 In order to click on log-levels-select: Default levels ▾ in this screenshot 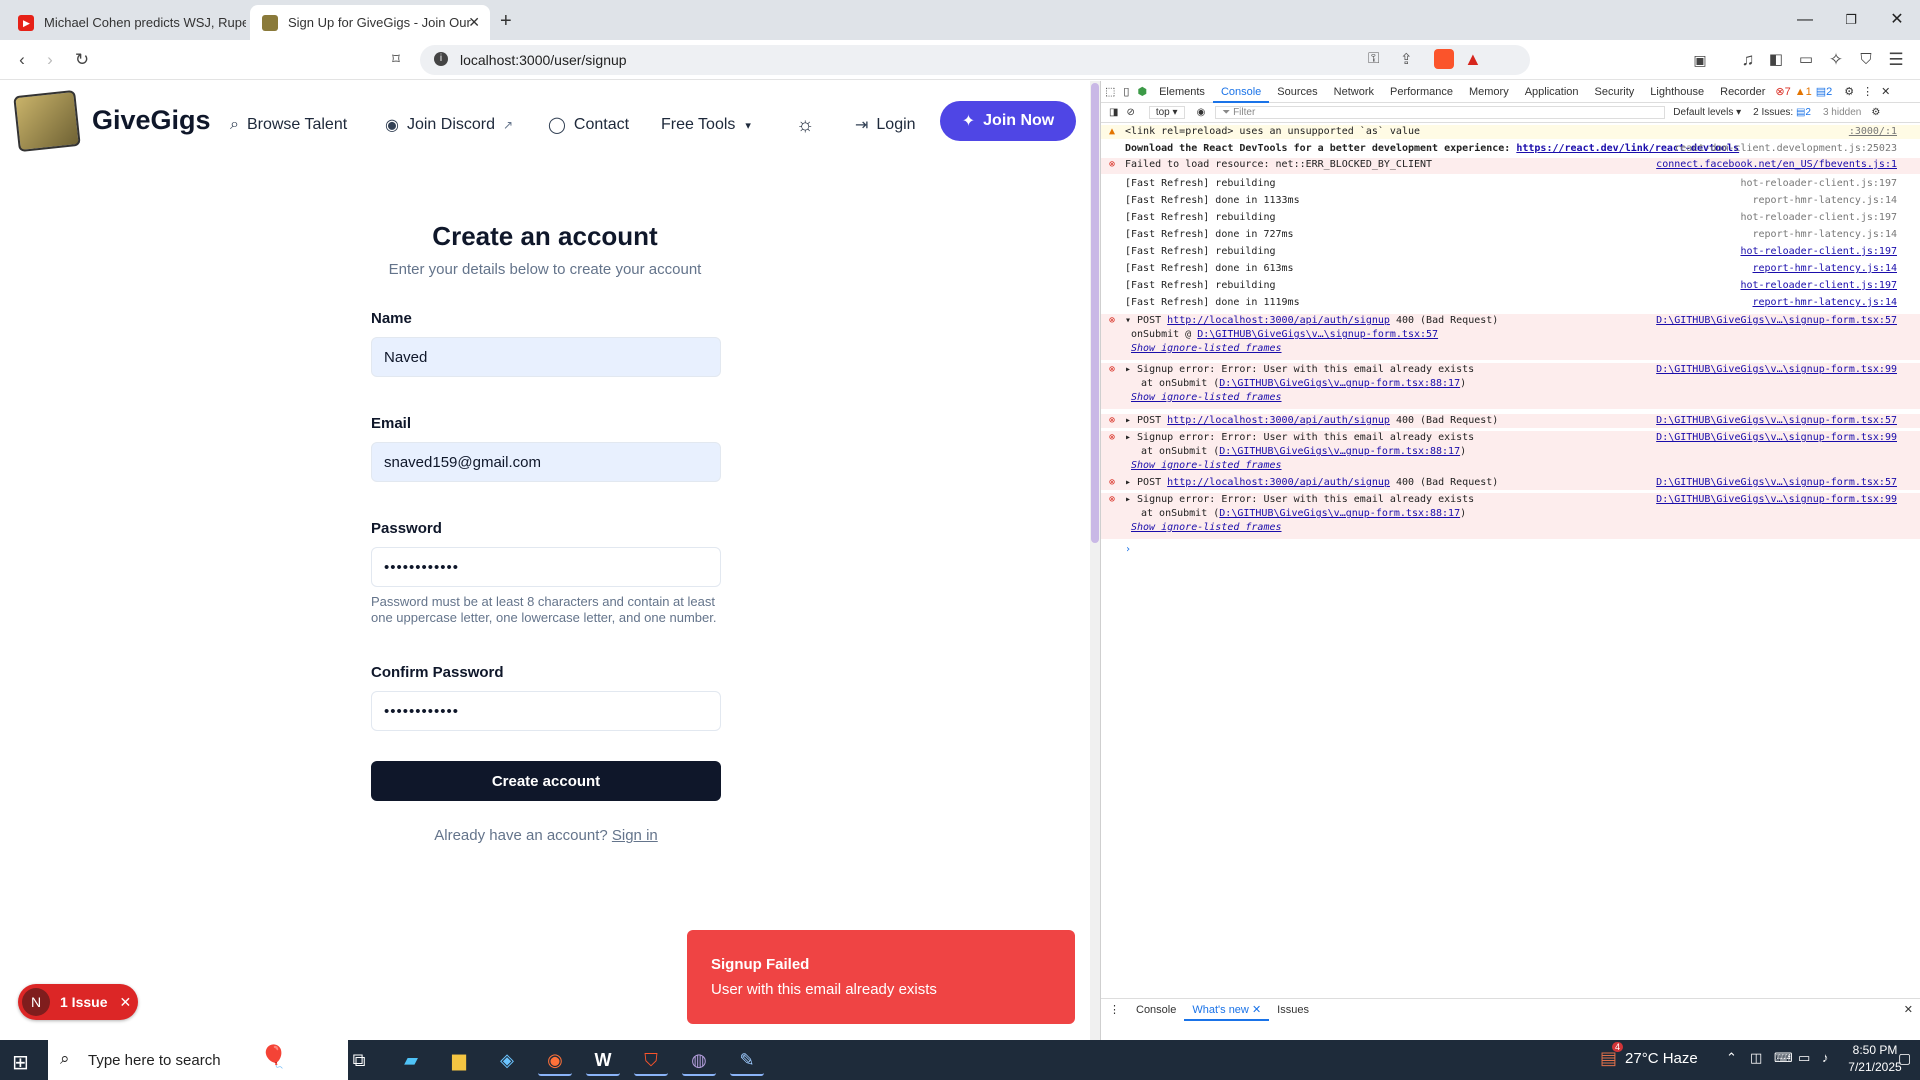, I will do `click(1707, 112)`.